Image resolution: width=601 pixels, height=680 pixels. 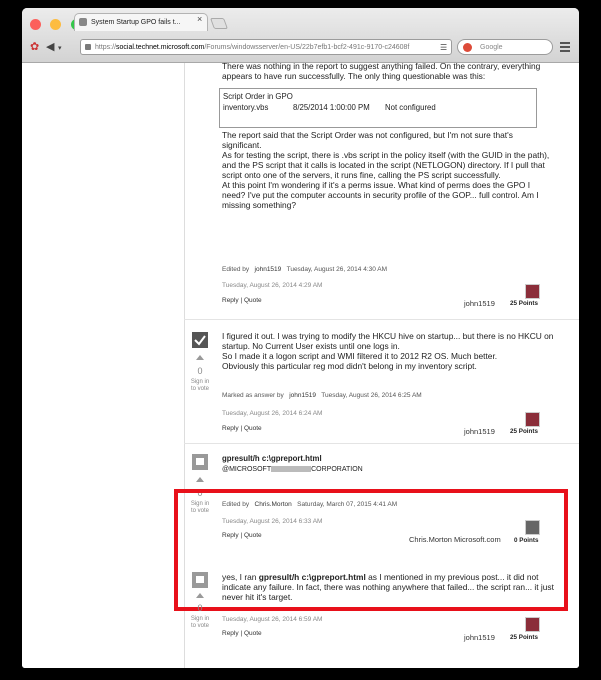 I want to click on table-cell: 8/25/2014 1:00:00 PM, so click(x=331, y=107).